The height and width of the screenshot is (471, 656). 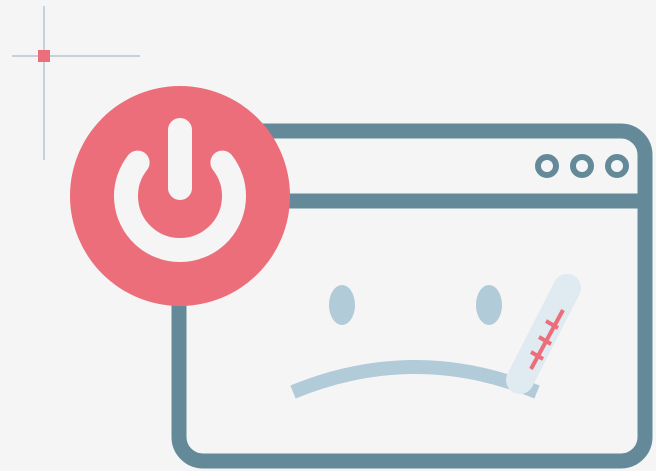 What do you see at coordinates (342, 305) in the screenshot?
I see `left-eye` at bounding box center [342, 305].